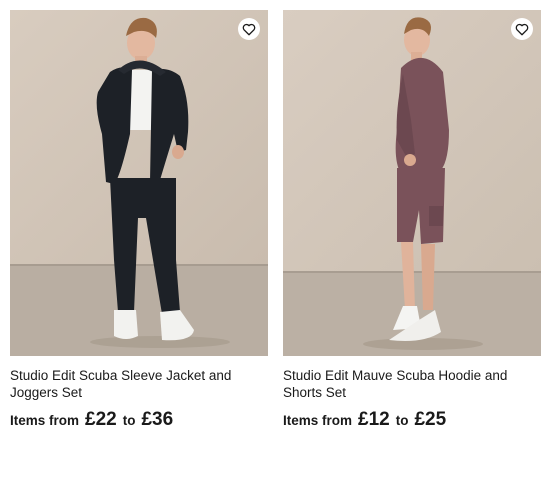  Describe the element at coordinates (139, 420) in the screenshot. I see `price-row: Items from £22 to £36` at that location.